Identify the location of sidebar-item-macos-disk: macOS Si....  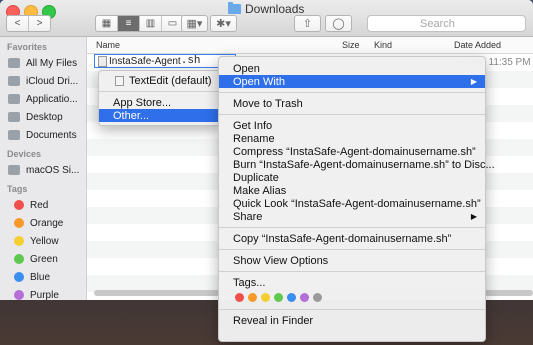
(43, 170).